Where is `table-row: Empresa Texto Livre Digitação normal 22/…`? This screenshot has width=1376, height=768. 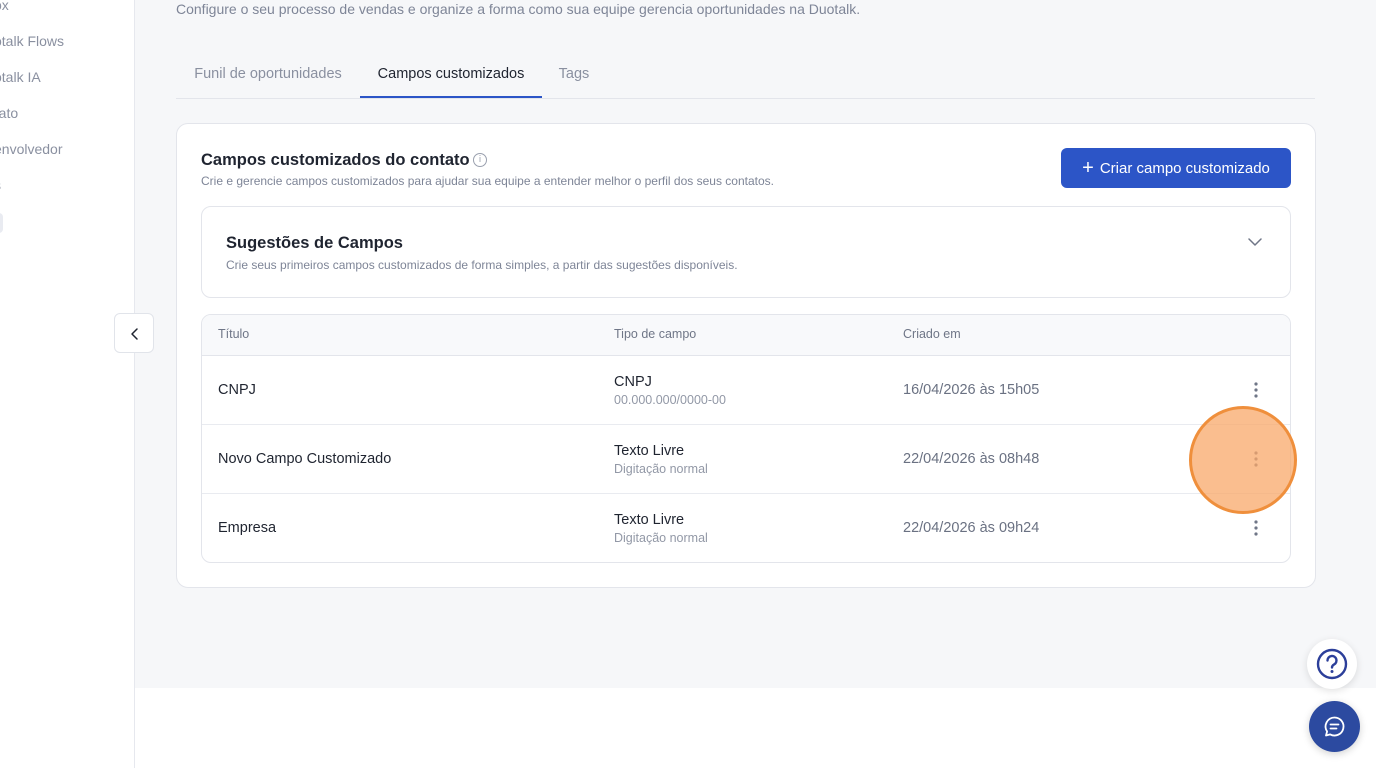
table-row: Empresa Texto Livre Digitação normal 22/… is located at coordinates (746, 528).